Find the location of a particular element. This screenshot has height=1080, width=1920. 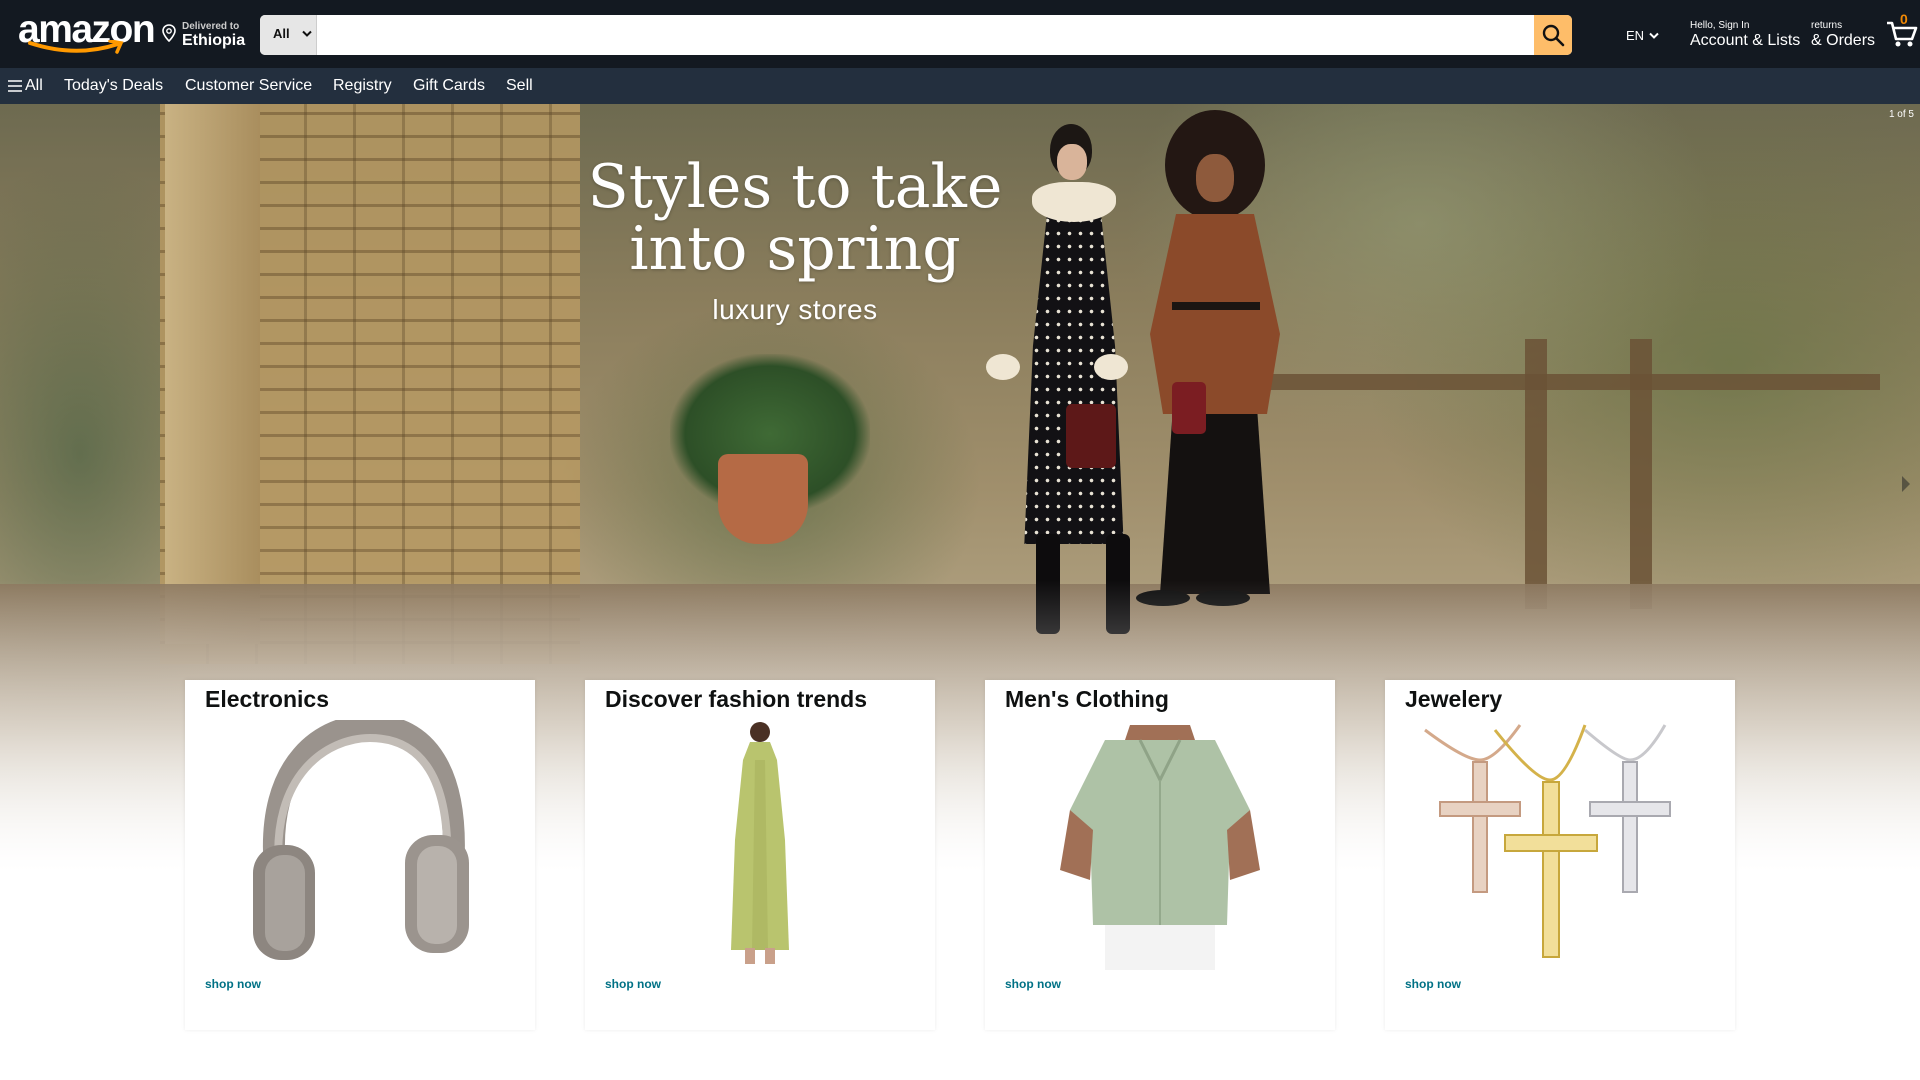

carousel-next-arrow-icon is located at coordinates (1906, 484).